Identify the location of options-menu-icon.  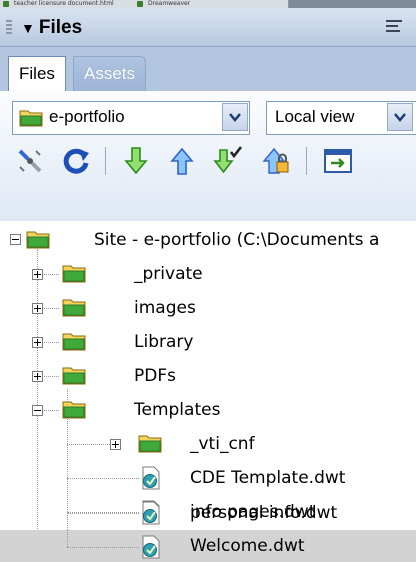
(394, 27).